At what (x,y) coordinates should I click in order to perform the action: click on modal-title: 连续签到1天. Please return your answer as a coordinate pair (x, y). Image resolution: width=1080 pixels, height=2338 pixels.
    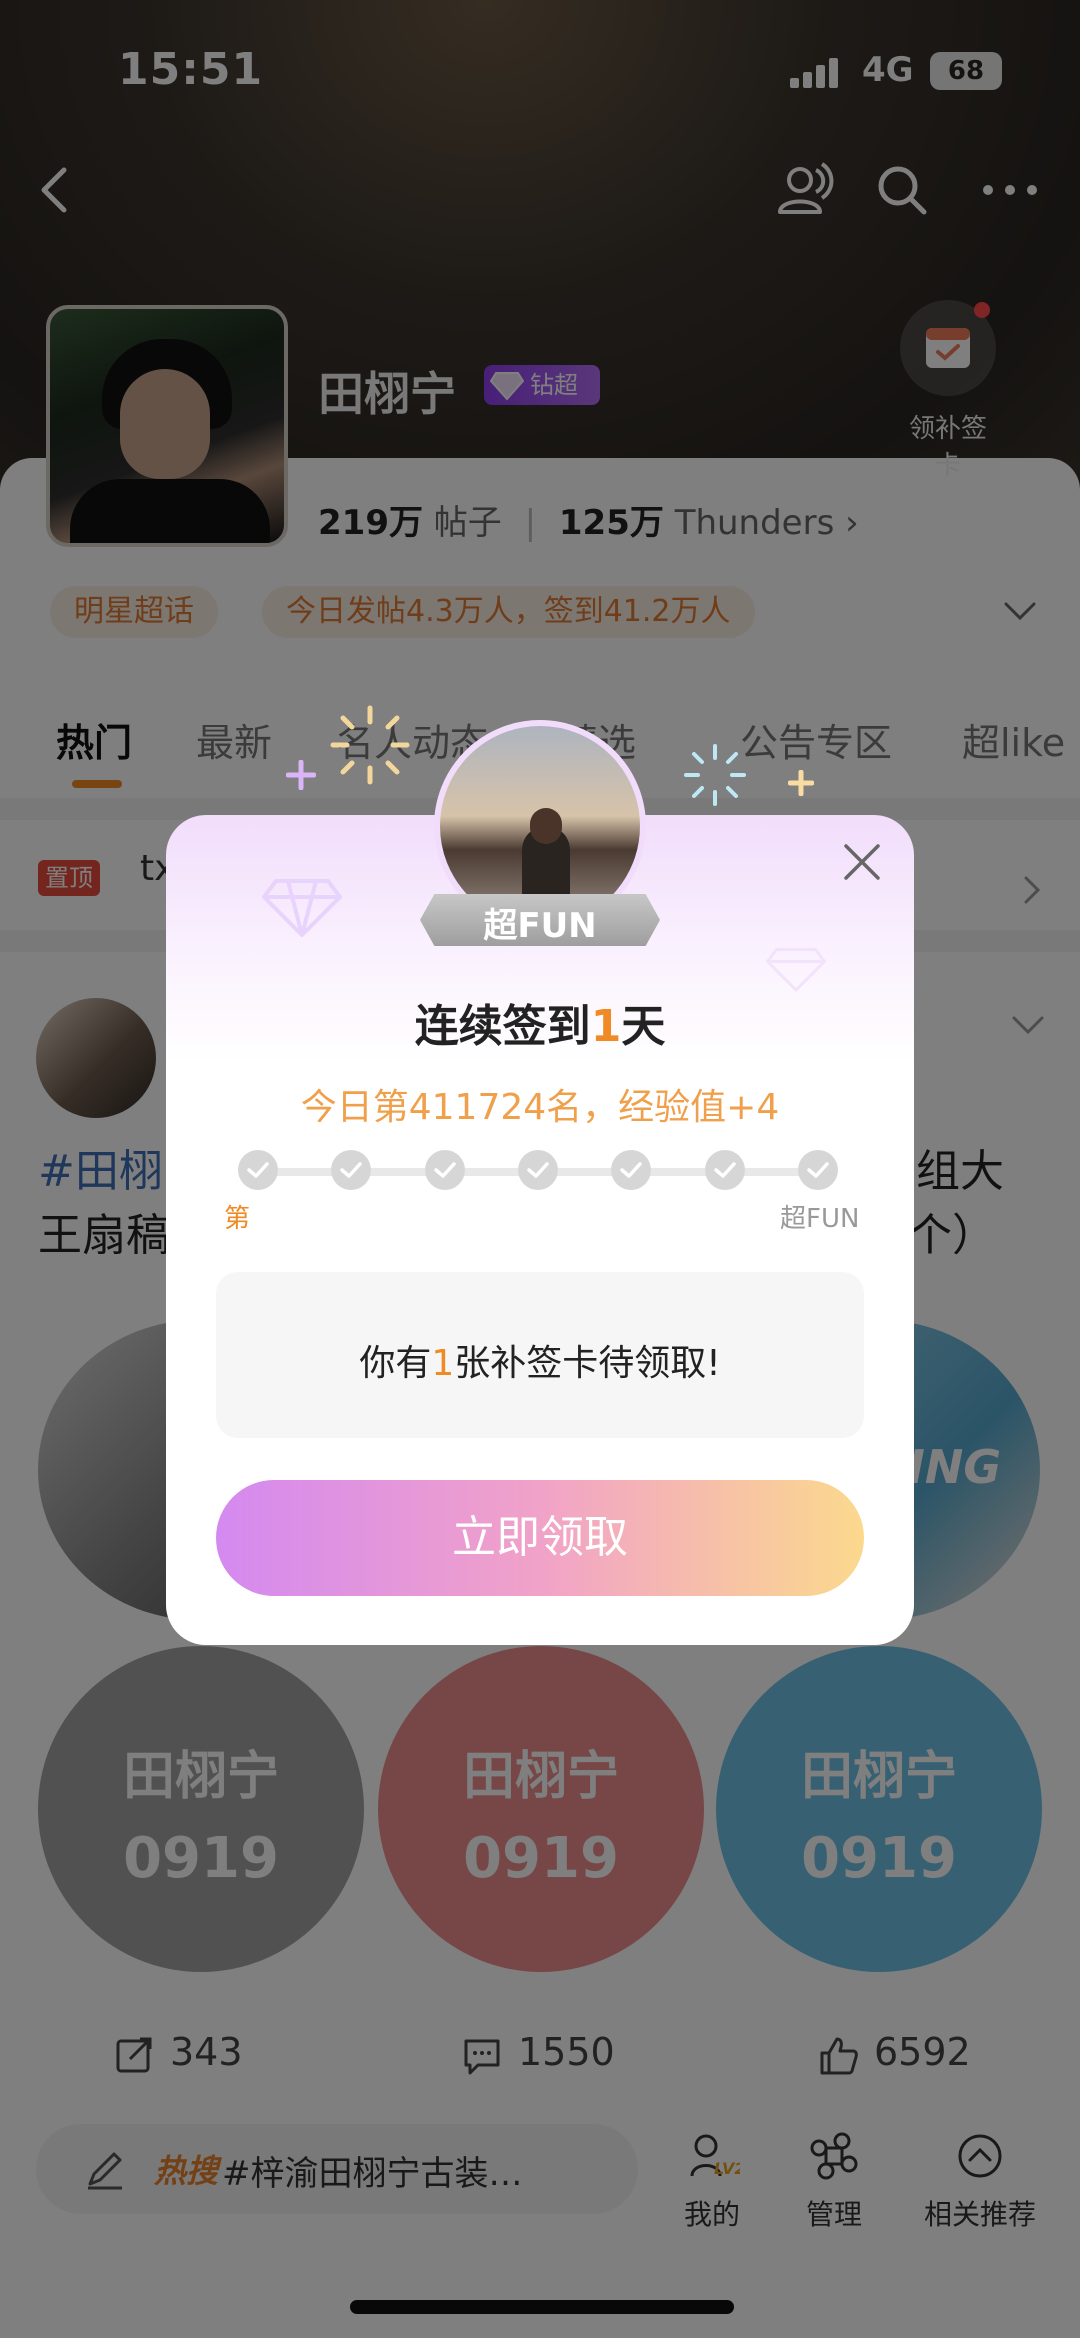
    Looking at the image, I should click on (540, 1022).